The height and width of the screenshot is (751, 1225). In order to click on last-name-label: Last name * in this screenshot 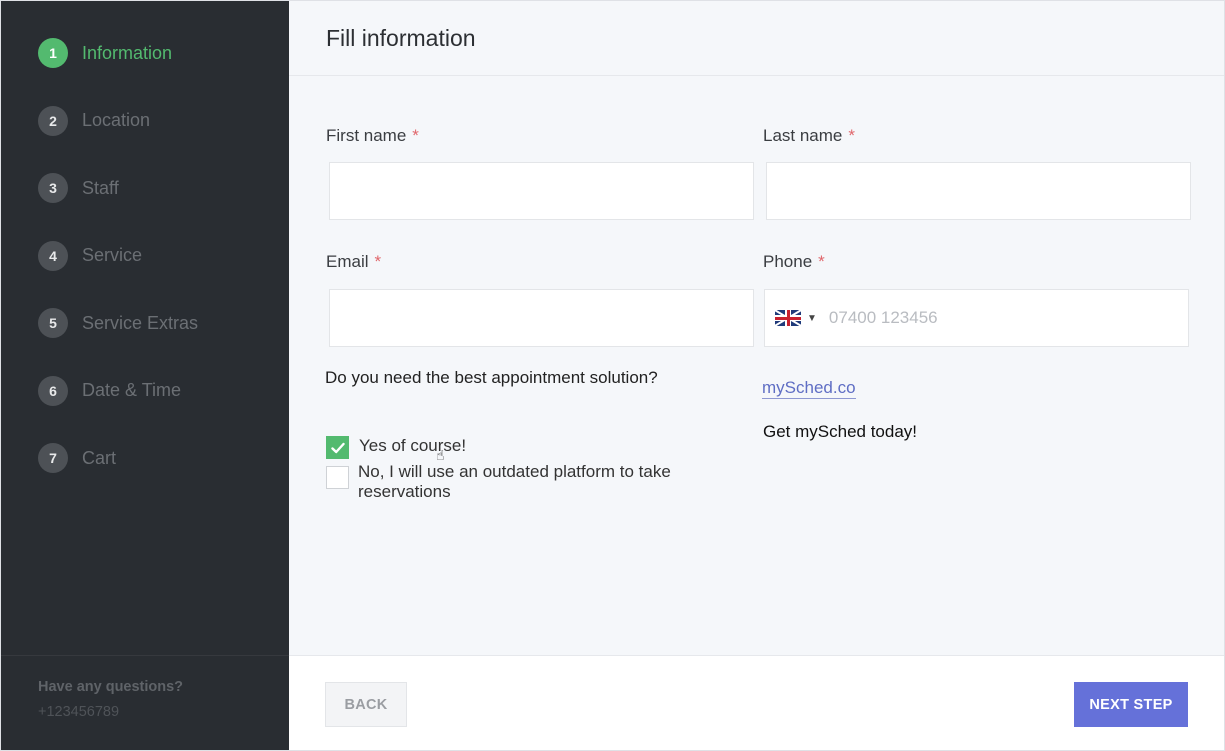, I will do `click(809, 136)`.